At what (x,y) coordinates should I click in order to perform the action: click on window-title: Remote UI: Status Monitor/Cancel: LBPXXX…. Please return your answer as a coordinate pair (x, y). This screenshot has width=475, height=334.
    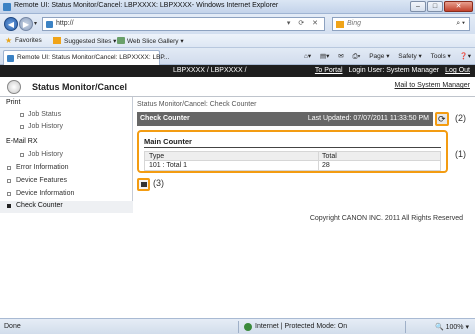
    Looking at the image, I should click on (146, 5).